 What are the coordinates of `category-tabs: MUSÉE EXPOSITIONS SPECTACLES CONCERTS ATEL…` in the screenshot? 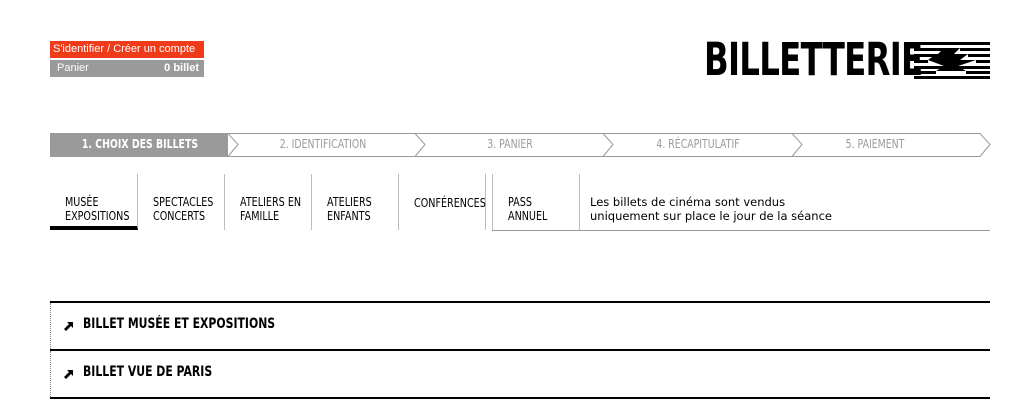 It's located at (520, 202).